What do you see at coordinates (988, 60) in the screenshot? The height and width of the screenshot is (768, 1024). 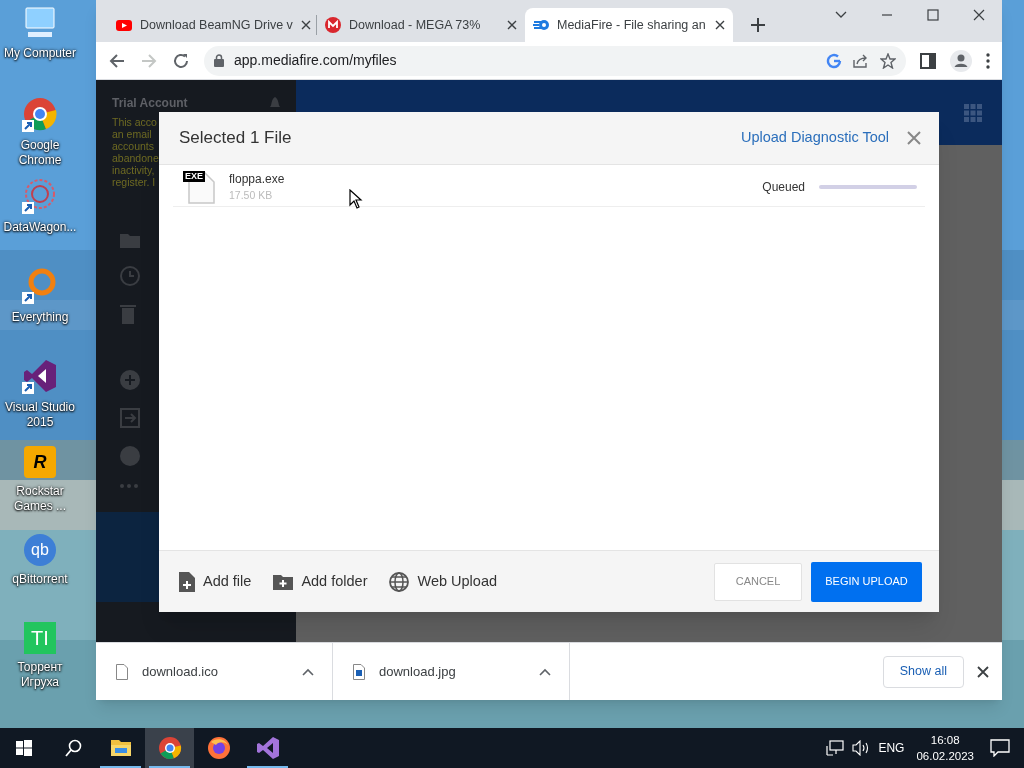 I see `more-icon` at bounding box center [988, 60].